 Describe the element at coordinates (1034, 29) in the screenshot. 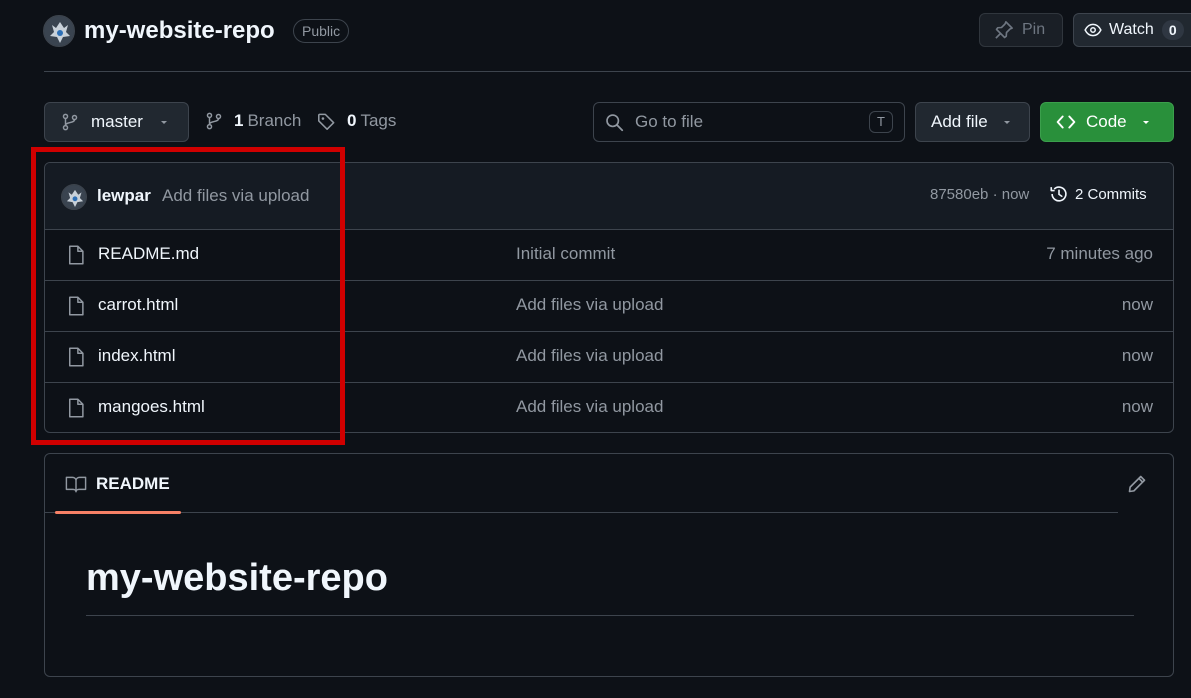

I see `pin-label: Pin` at that location.